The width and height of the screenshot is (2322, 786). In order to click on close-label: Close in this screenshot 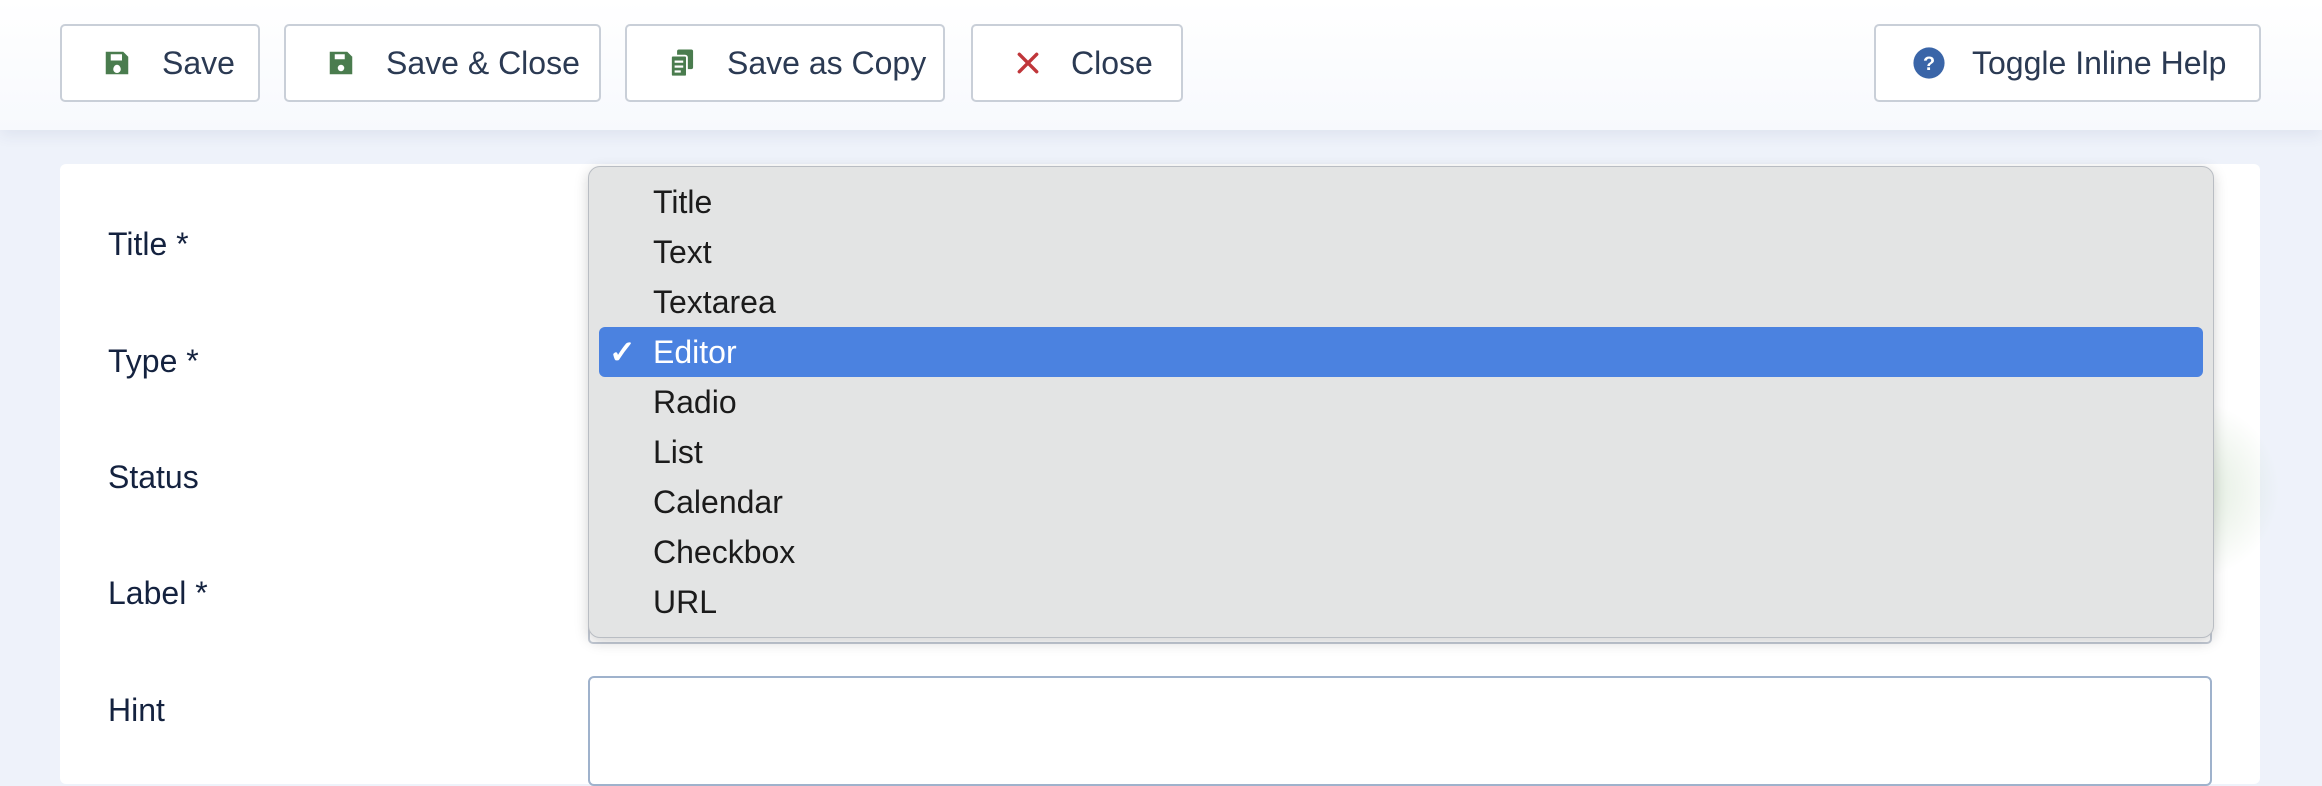, I will do `click(1112, 62)`.